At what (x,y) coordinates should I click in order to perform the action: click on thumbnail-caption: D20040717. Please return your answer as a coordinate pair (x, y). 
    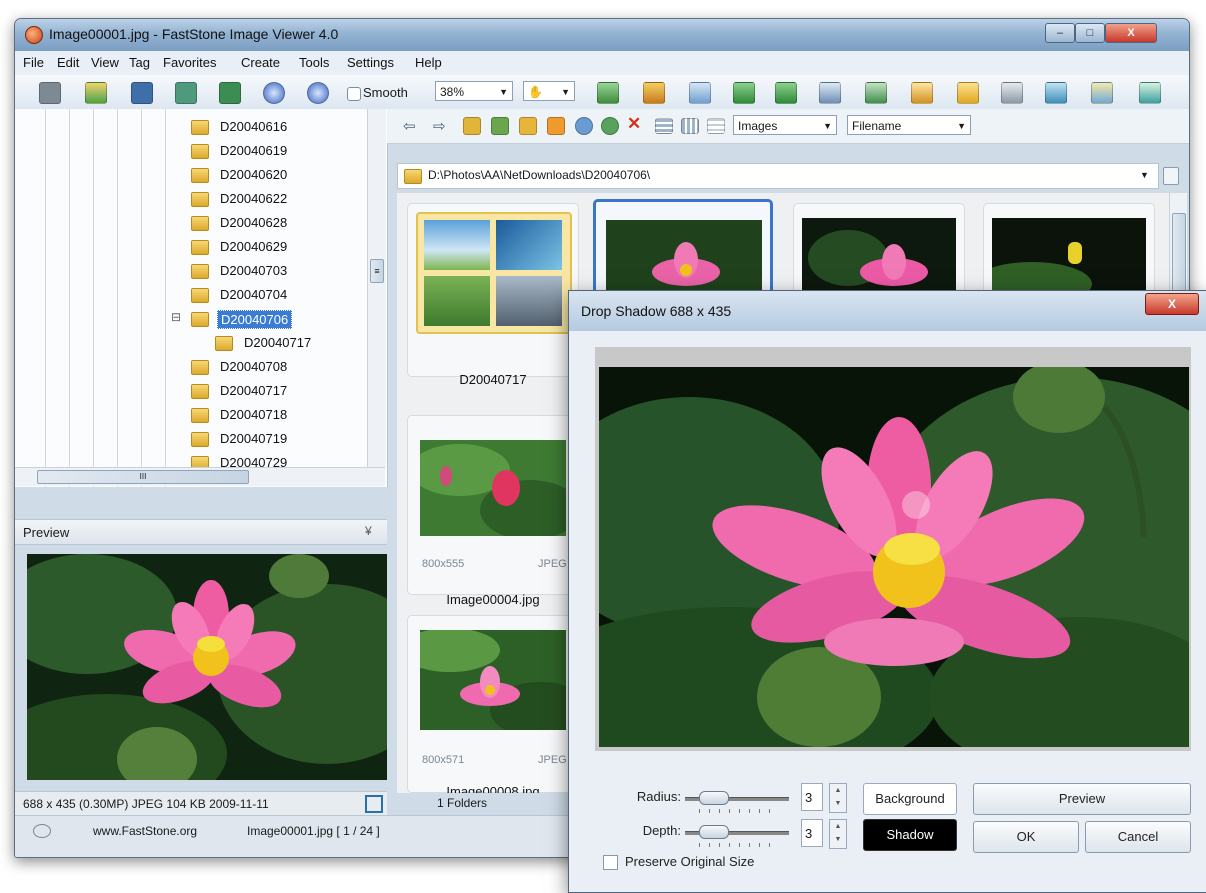
    Looking at the image, I should click on (493, 379).